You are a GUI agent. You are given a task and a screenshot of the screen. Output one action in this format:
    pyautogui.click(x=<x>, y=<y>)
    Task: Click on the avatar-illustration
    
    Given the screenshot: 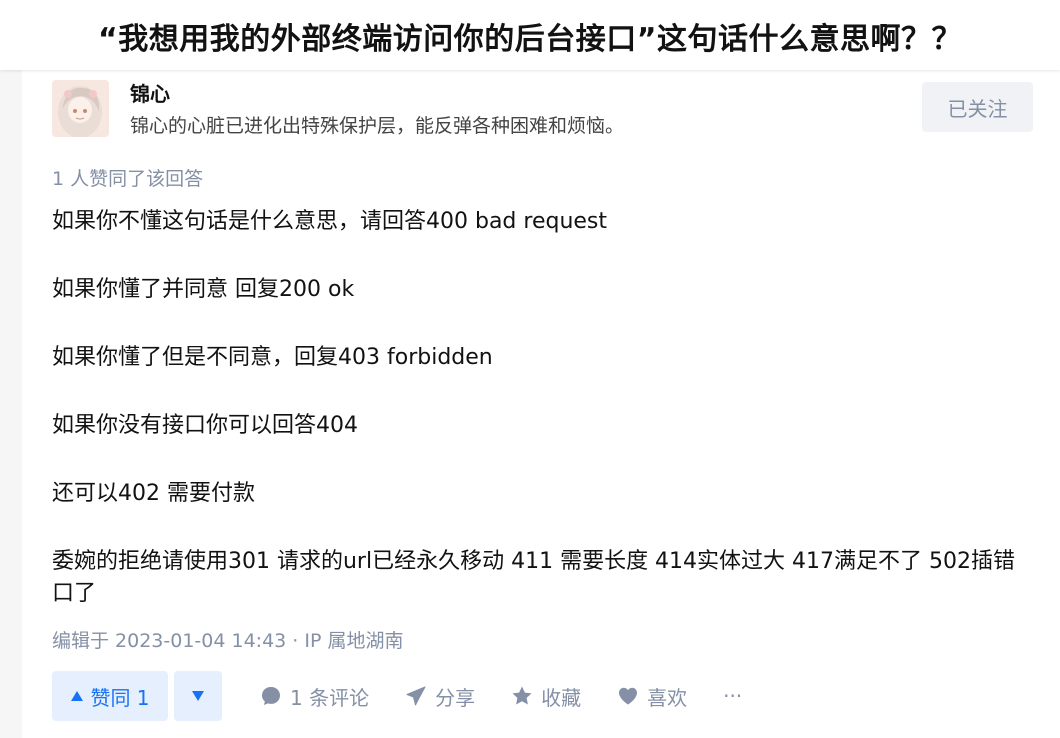 What is the action you would take?
    pyautogui.click(x=80, y=108)
    